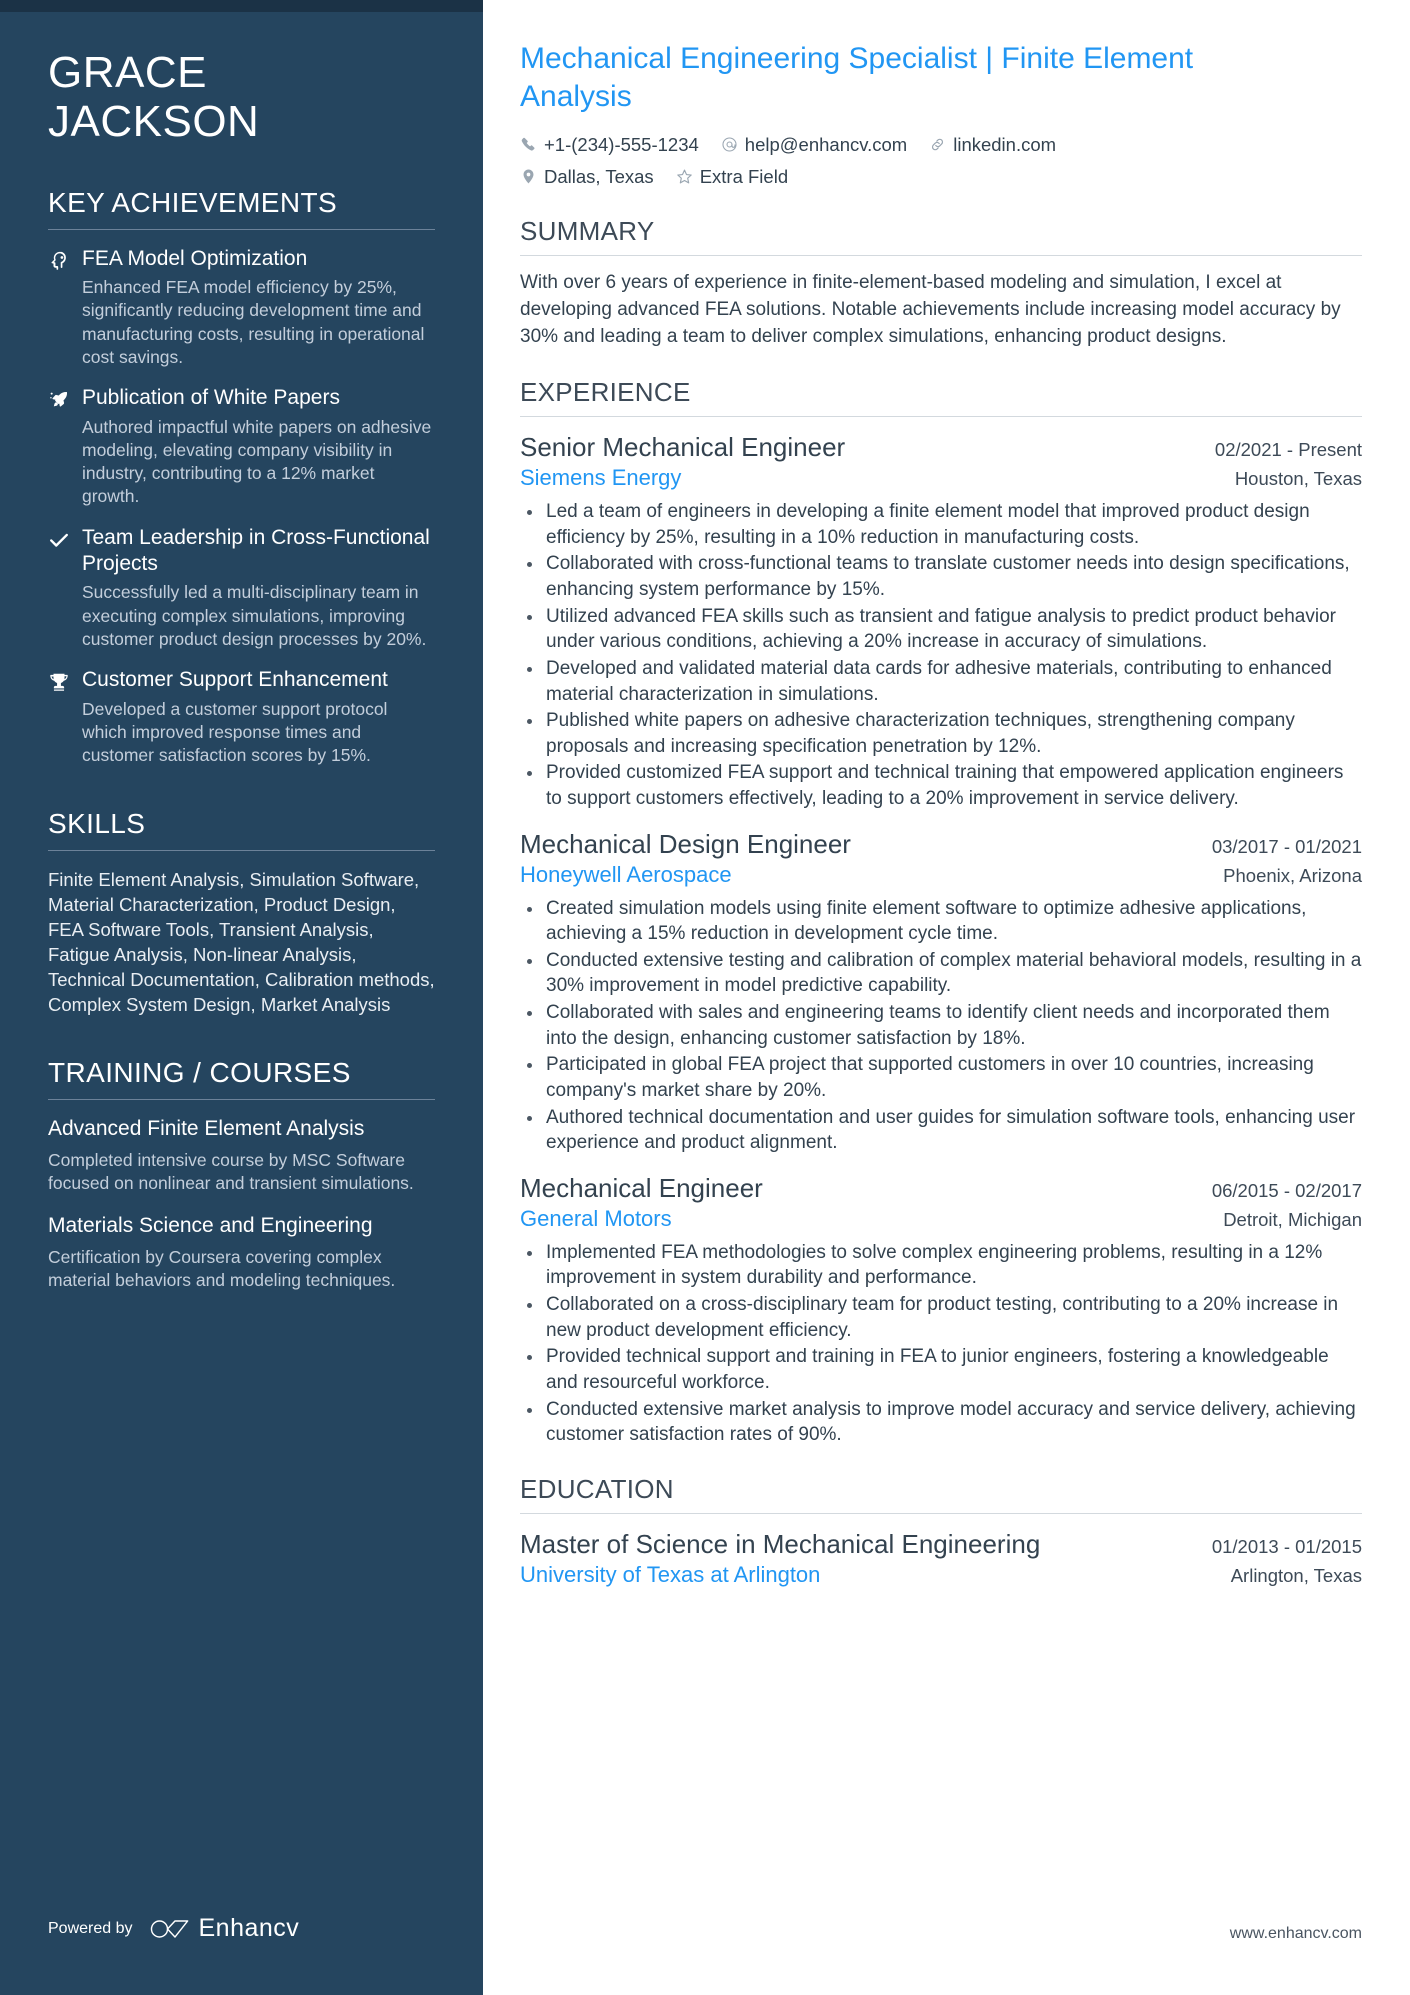 The height and width of the screenshot is (1995, 1410). What do you see at coordinates (744, 176) in the screenshot?
I see `contact-extra-field-value: Extra Field` at bounding box center [744, 176].